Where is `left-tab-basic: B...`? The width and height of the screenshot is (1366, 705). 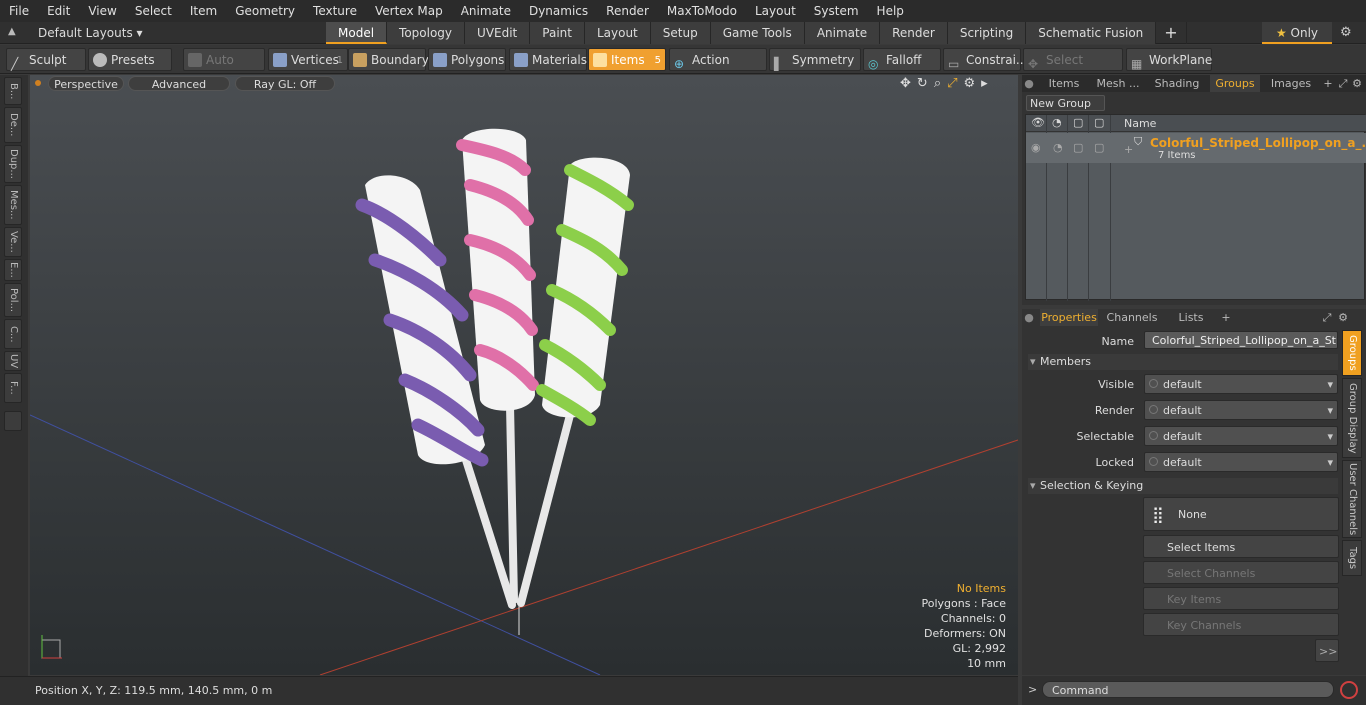
left-tab-basic: B... is located at coordinates (13, 91).